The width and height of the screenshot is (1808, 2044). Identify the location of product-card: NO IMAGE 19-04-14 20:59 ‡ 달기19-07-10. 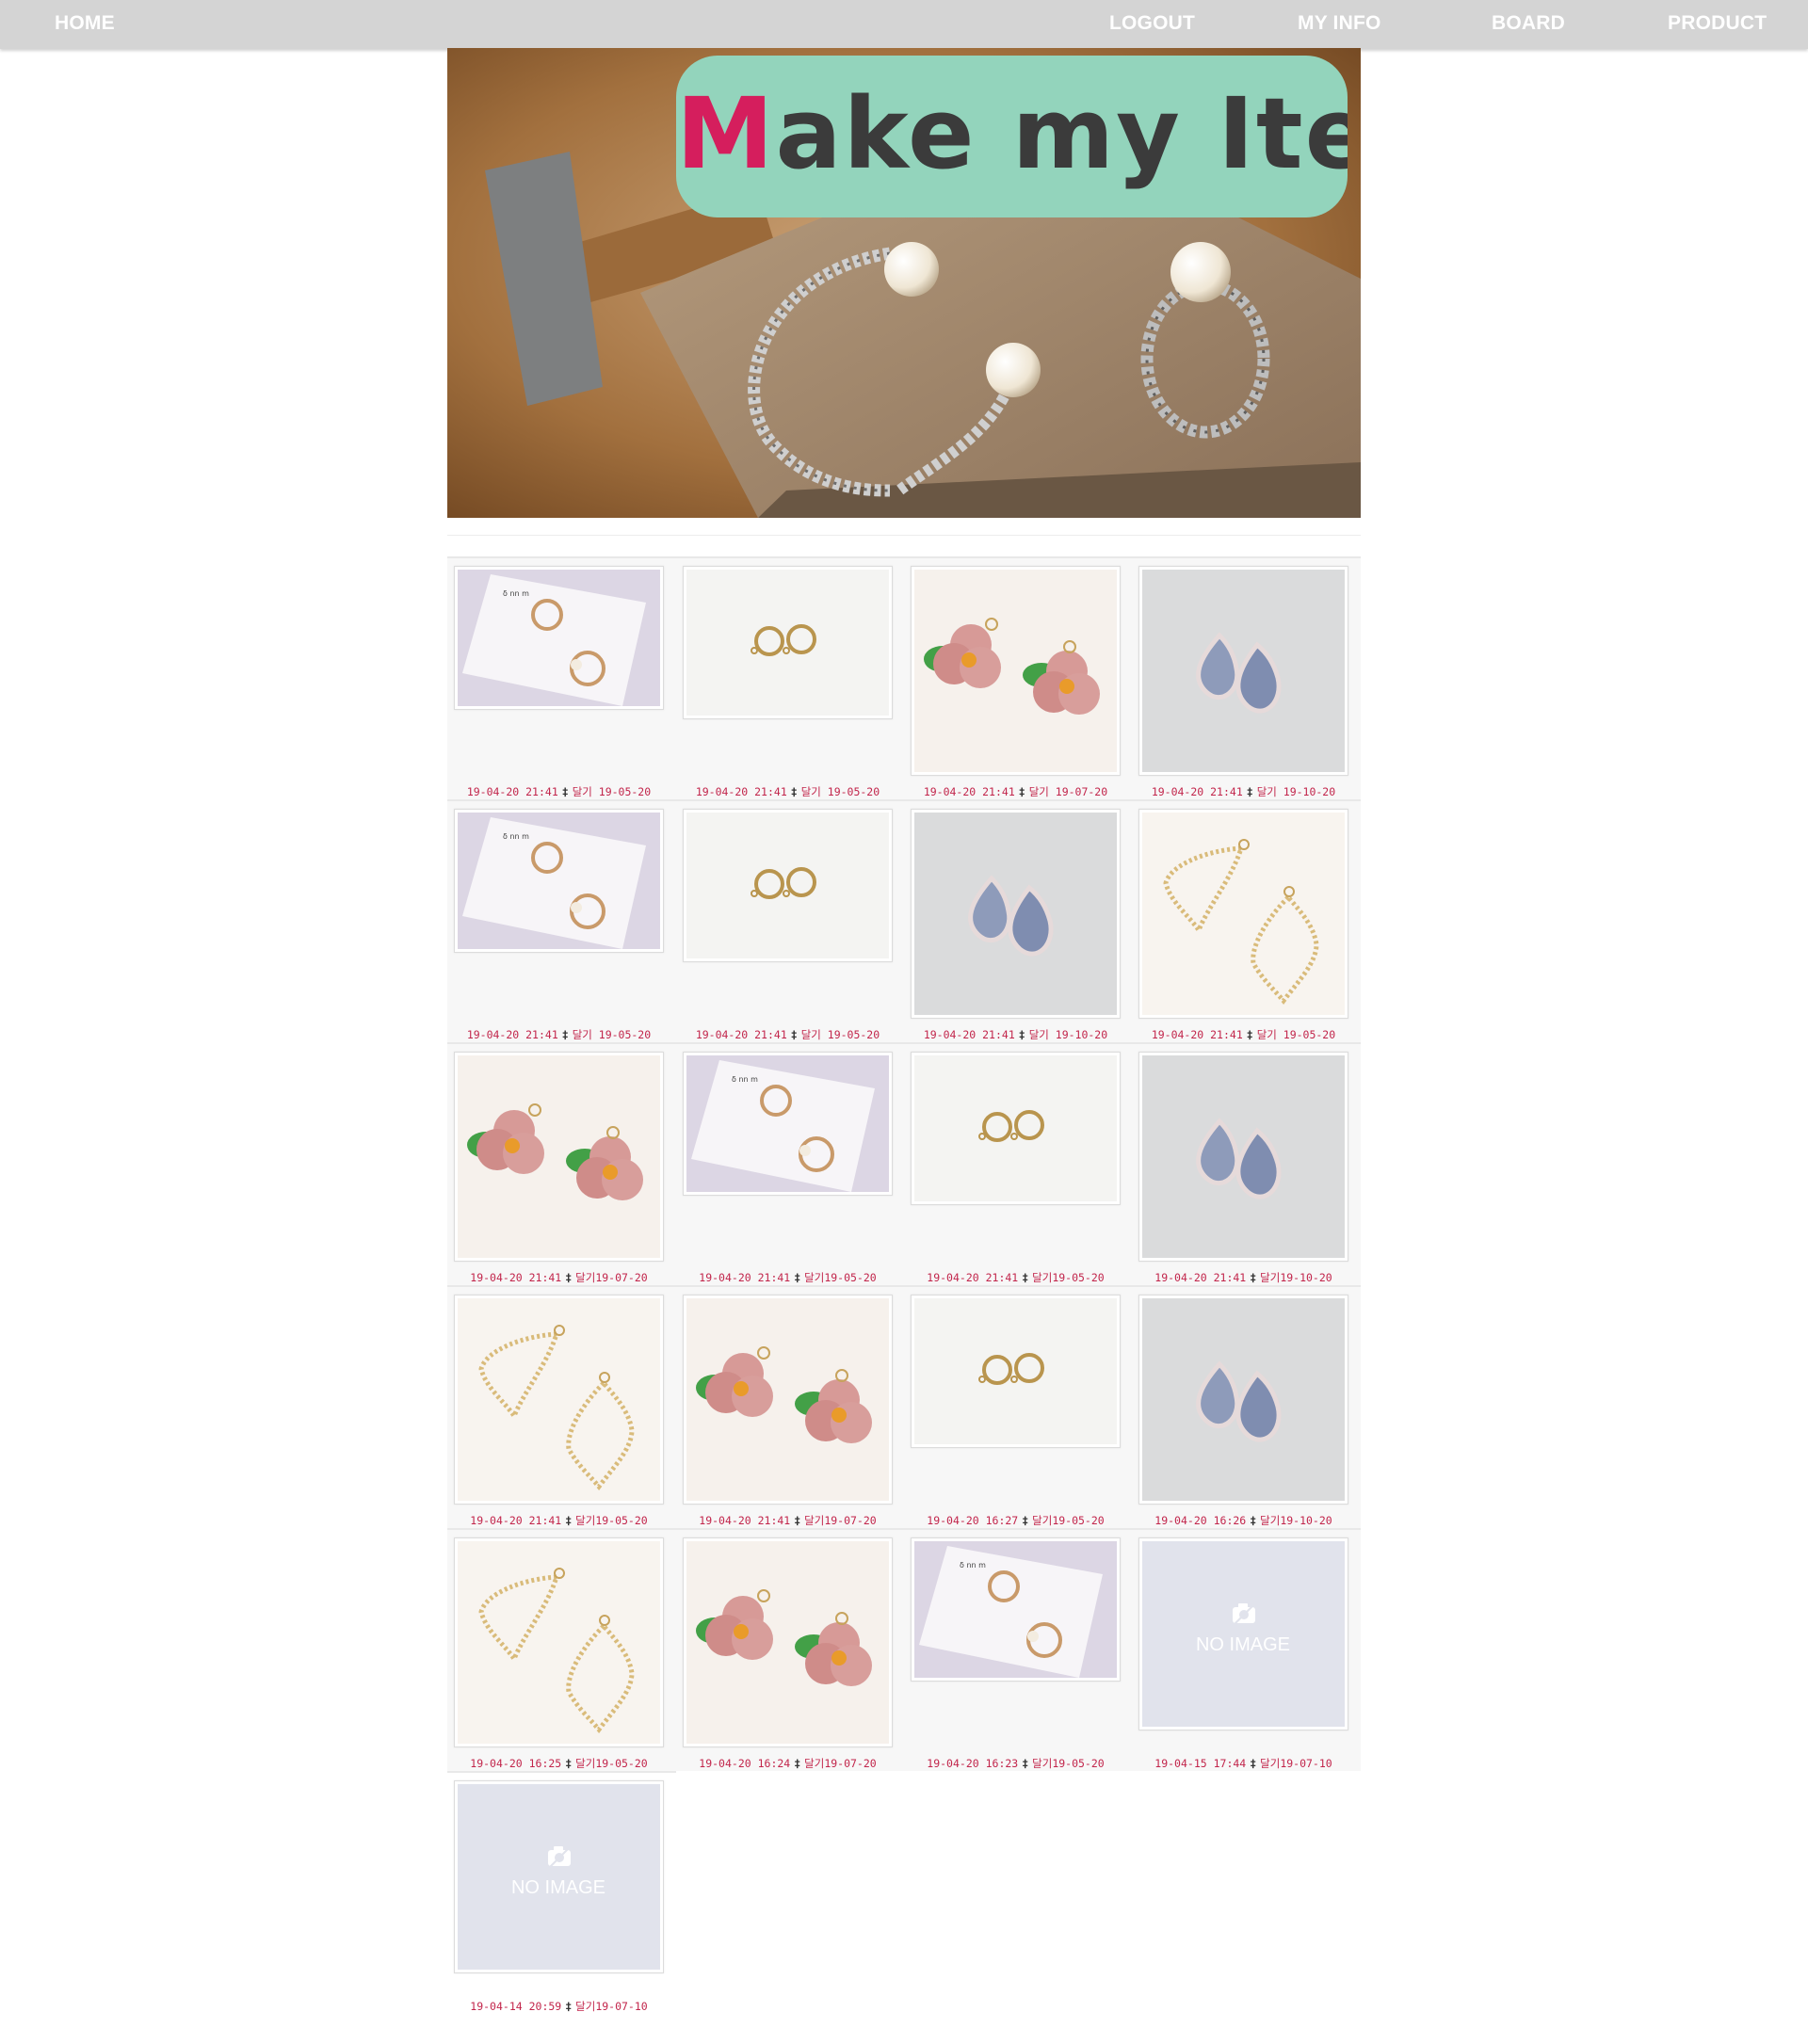
(556, 1898).